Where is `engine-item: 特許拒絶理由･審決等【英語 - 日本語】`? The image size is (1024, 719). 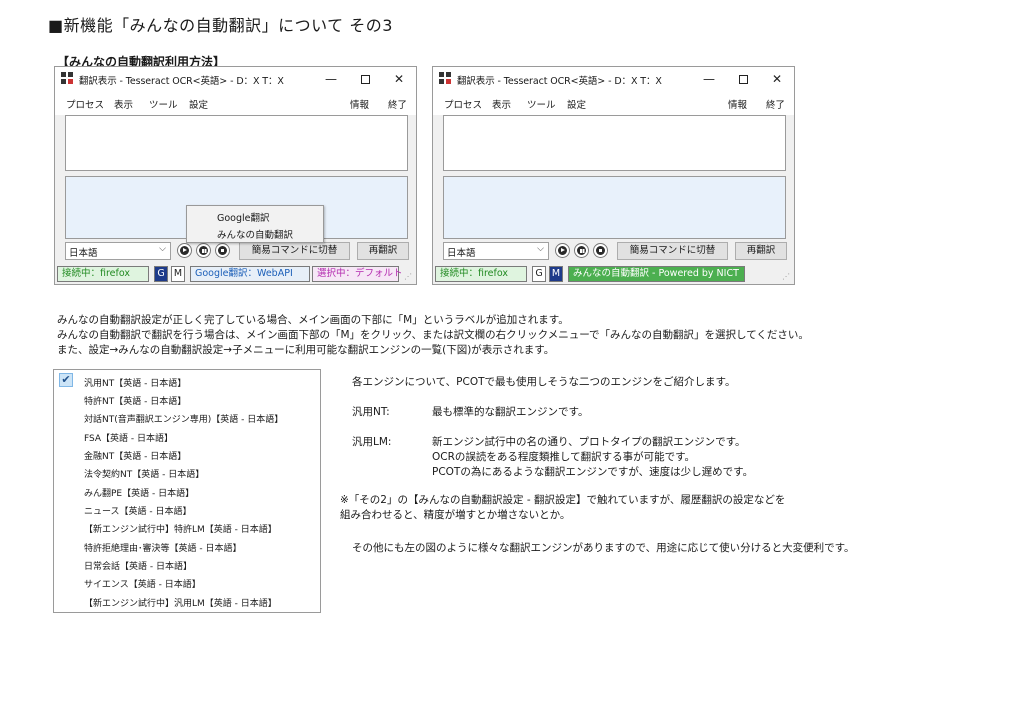
engine-item: 特許拒絶理由･審決等【英語 - 日本語】 is located at coordinates (162, 547).